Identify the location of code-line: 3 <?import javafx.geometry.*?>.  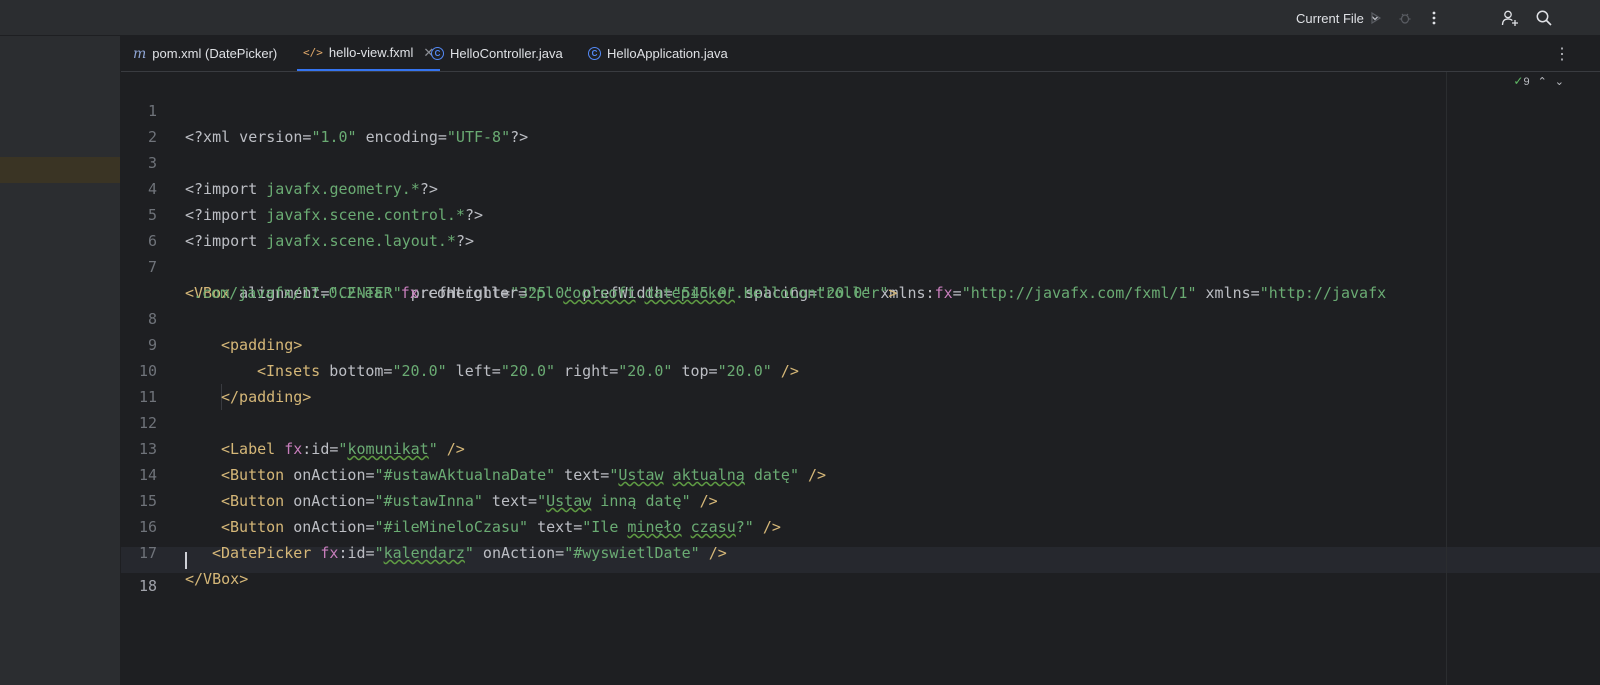
(279, 161).